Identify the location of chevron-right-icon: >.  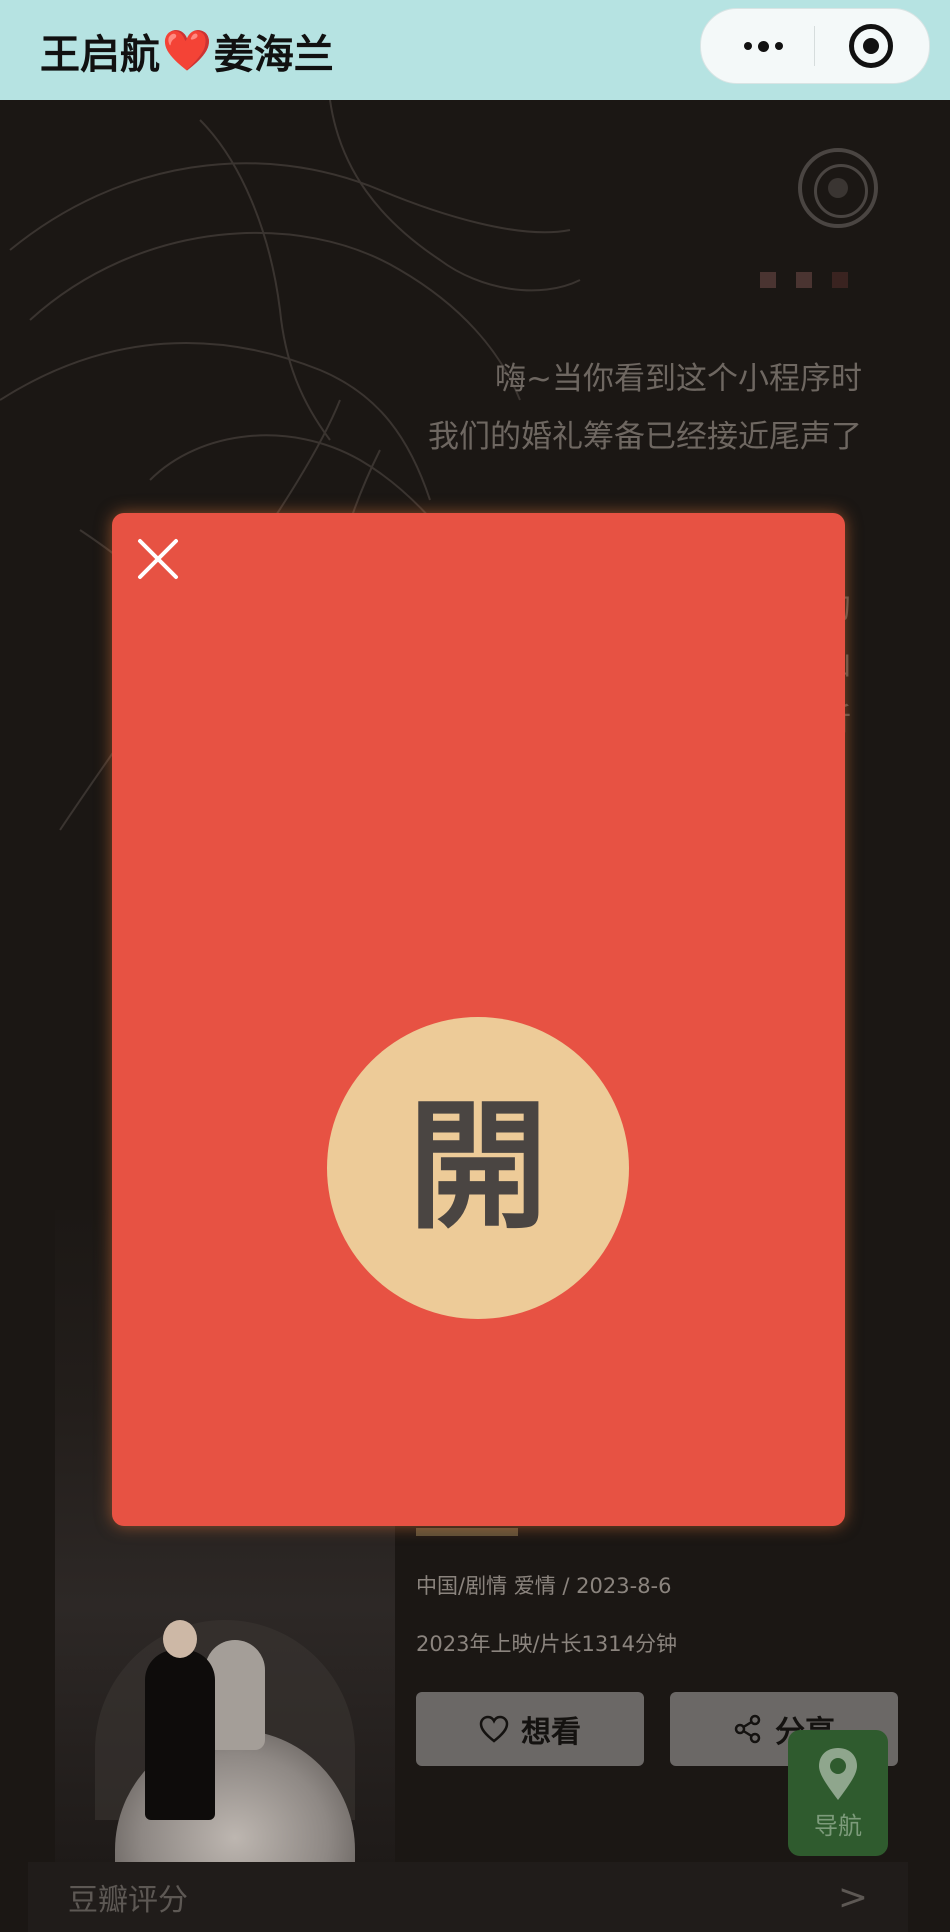
(852, 1897).